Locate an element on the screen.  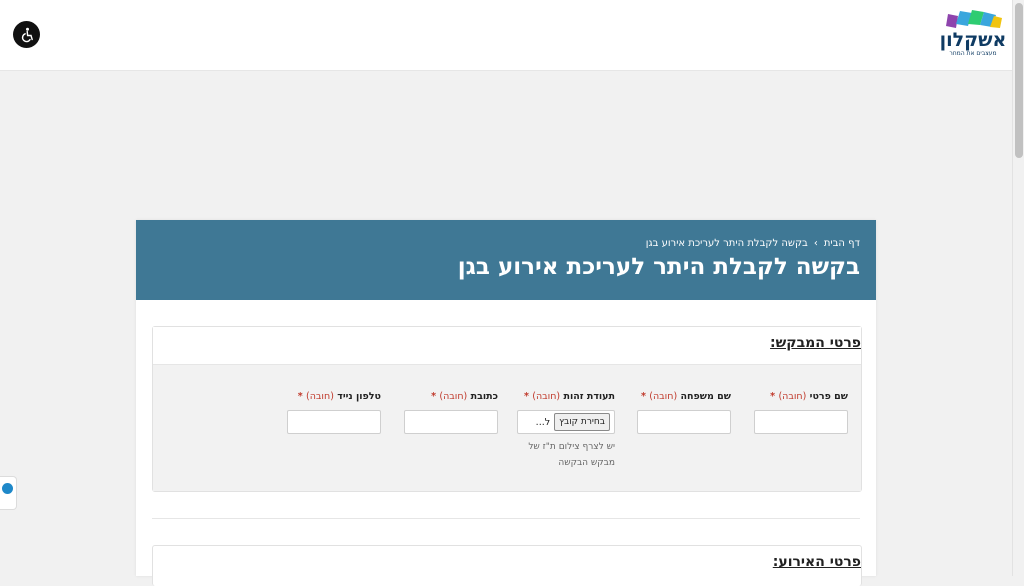
id-card-label: תעודת זהות (חובה) * is located at coordinates (566, 396).